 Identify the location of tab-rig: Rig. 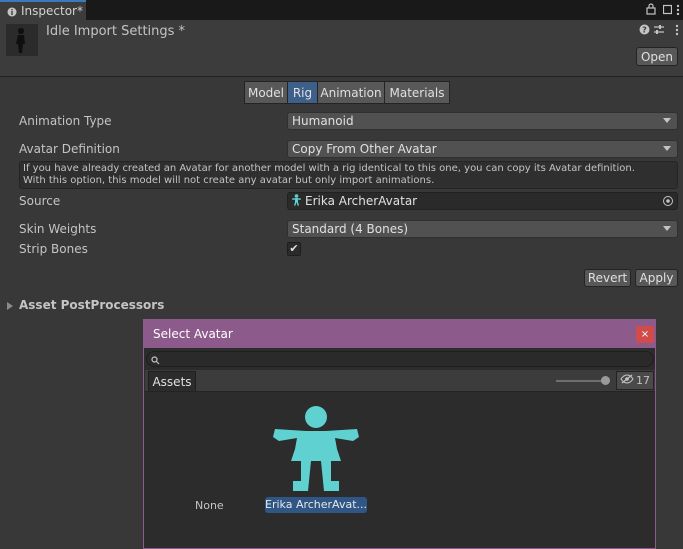
(302, 92).